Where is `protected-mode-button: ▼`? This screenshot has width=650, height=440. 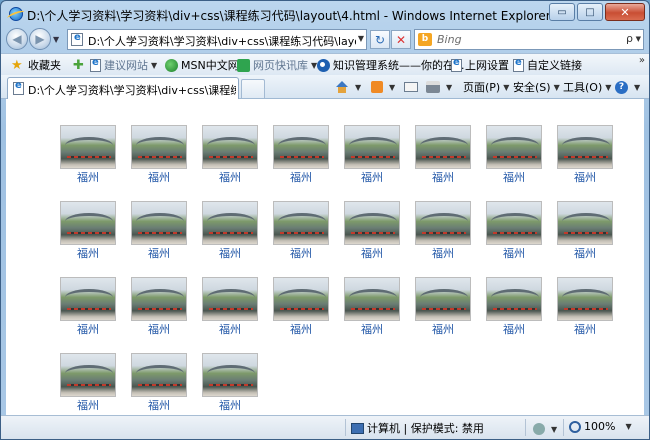 protected-mode-button: ▼ is located at coordinates (545, 429).